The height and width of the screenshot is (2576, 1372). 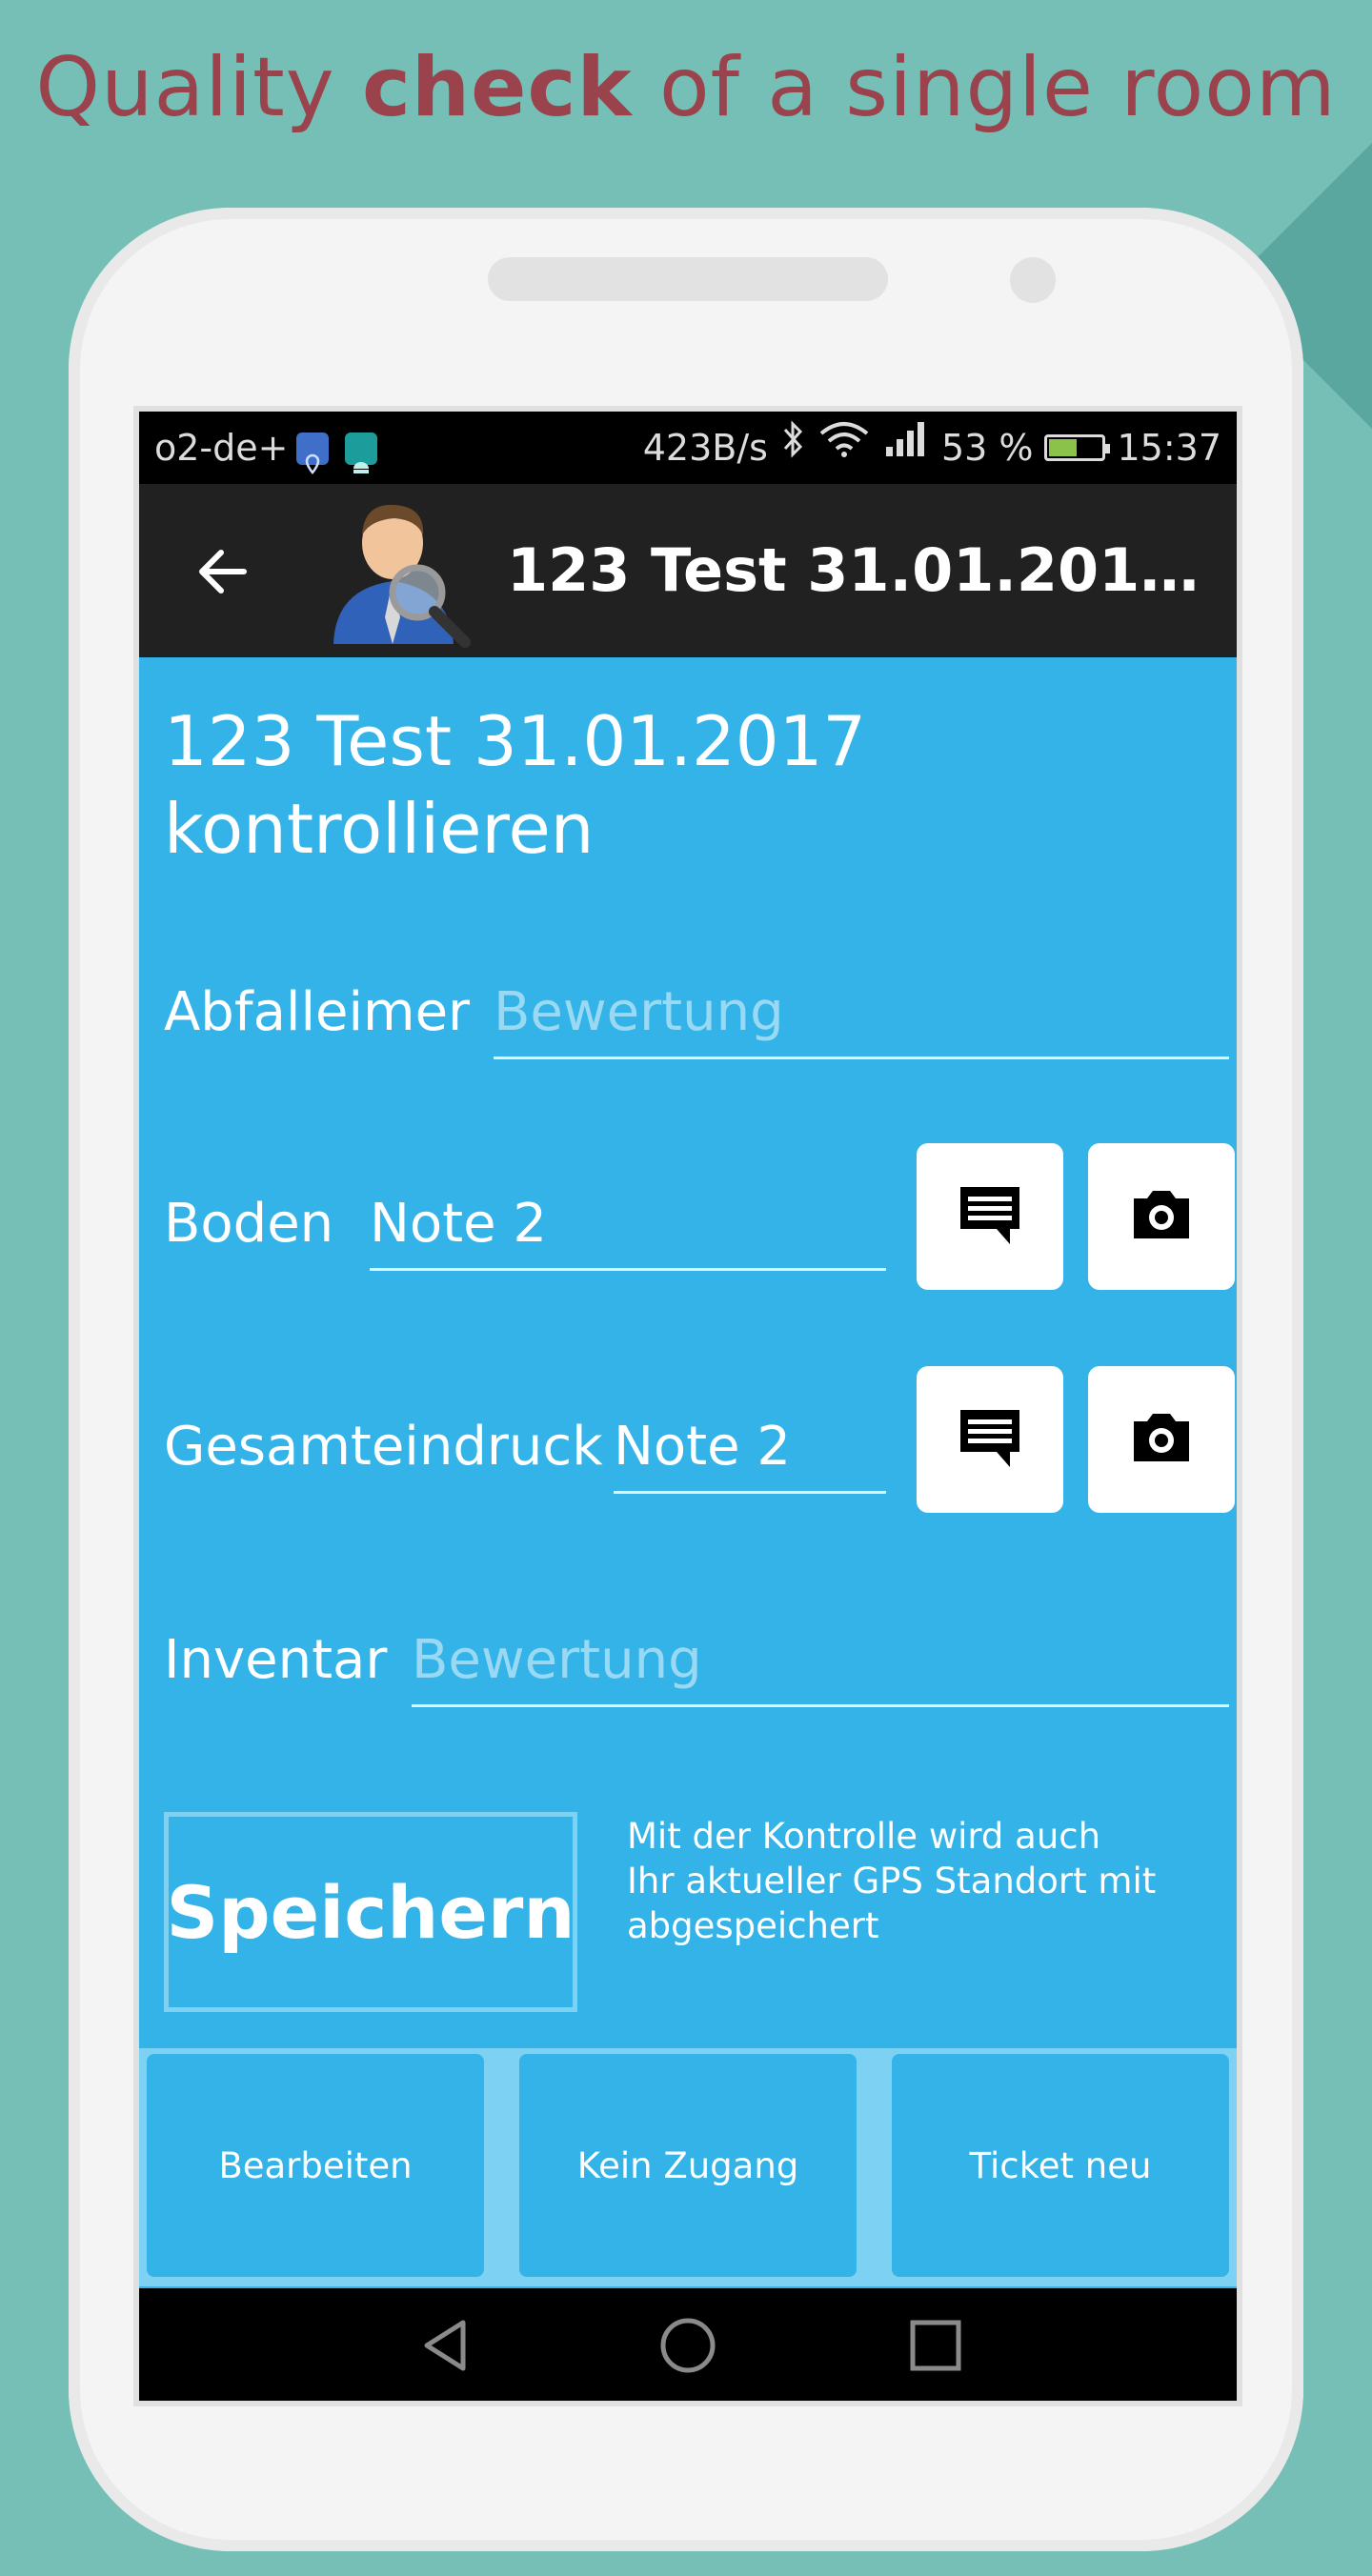 What do you see at coordinates (312, 454) in the screenshot?
I see `location-icon` at bounding box center [312, 454].